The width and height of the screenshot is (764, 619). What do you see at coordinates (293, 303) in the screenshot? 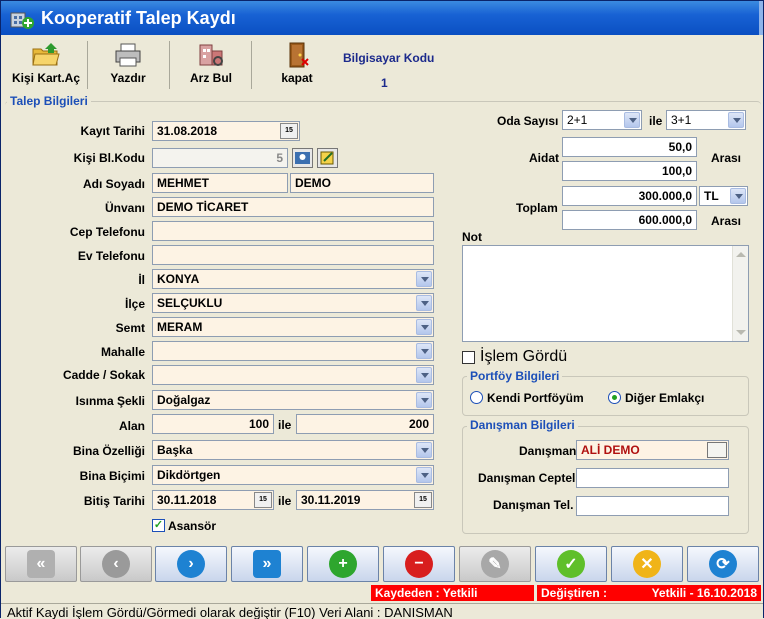
I see `ilce-select: SELÇUKLU` at bounding box center [293, 303].